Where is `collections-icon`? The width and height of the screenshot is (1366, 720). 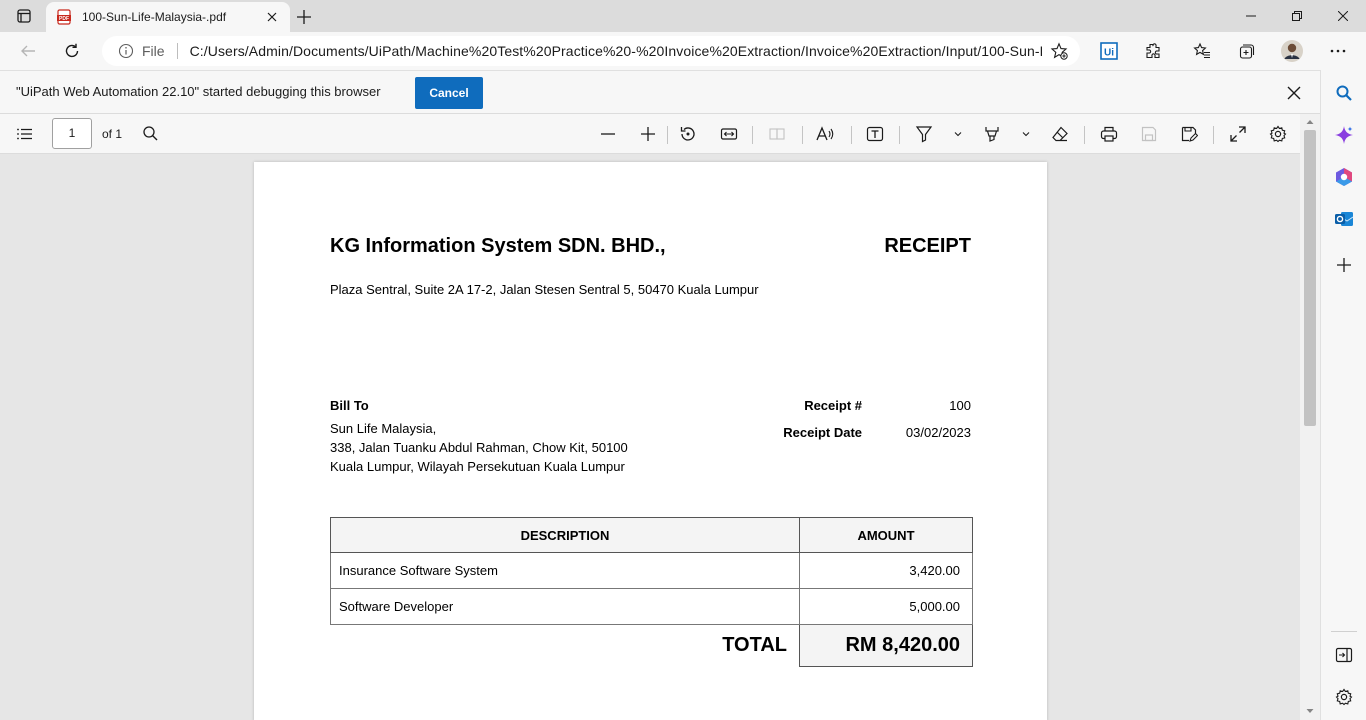
collections-icon is located at coordinates (1246, 51).